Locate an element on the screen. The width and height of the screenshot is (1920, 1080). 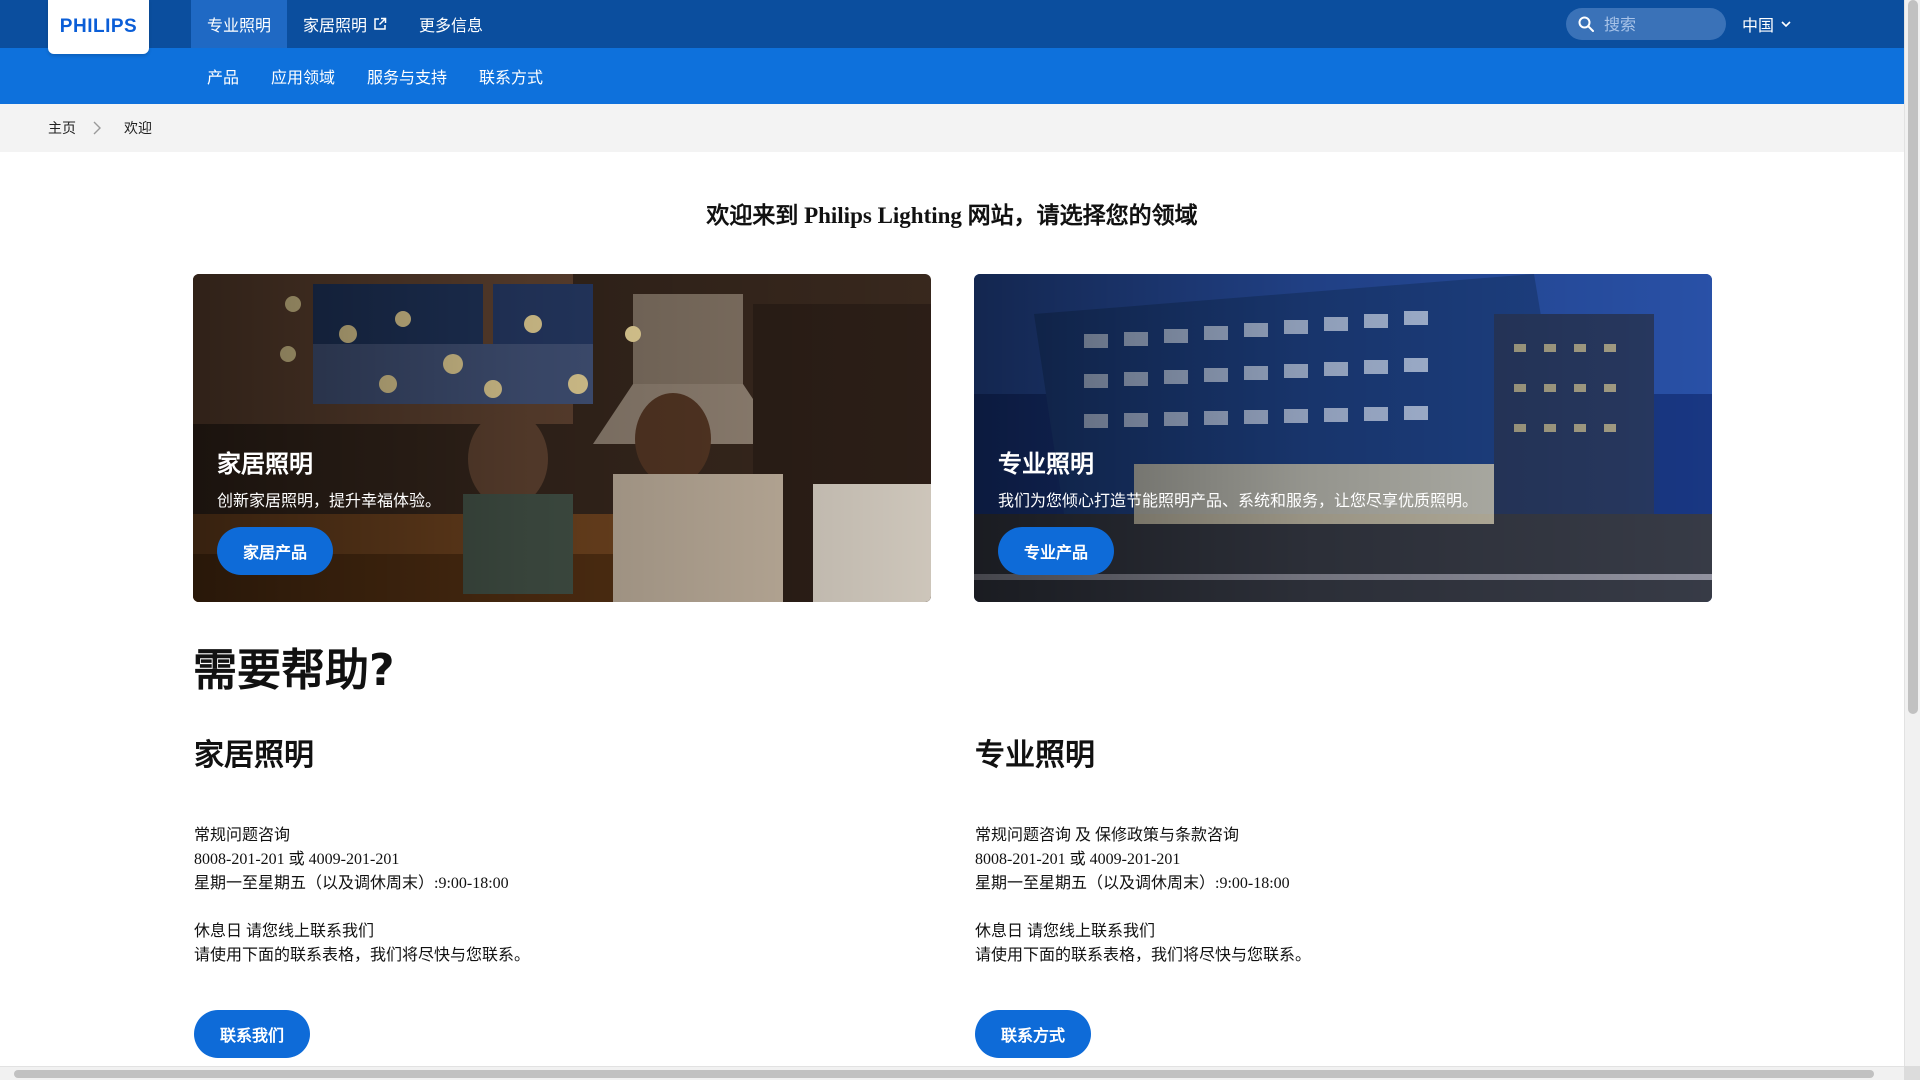
search-icon is located at coordinates (1586, 24).